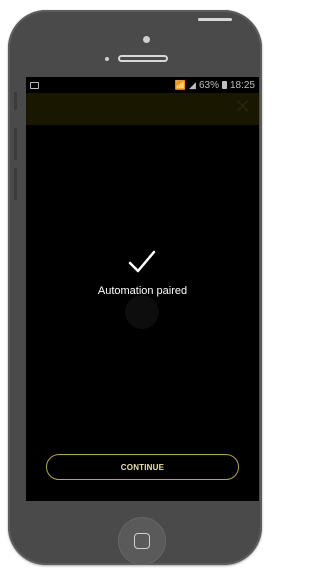 This screenshot has height=570, width=320. What do you see at coordinates (208, 85) in the screenshot?
I see `battery-percent: 63%` at bounding box center [208, 85].